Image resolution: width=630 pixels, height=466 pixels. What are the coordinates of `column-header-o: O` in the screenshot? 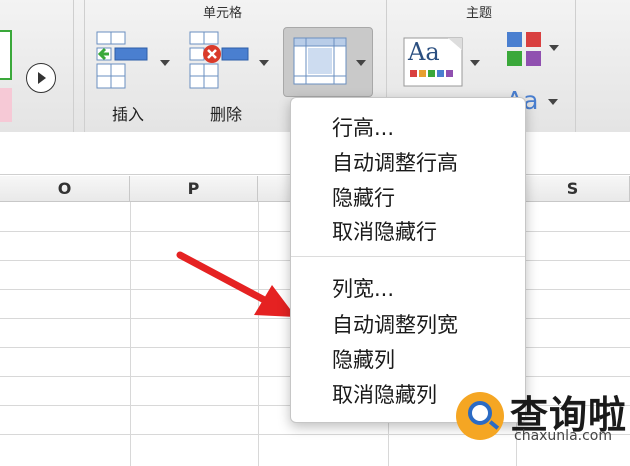 It's located at (65, 189).